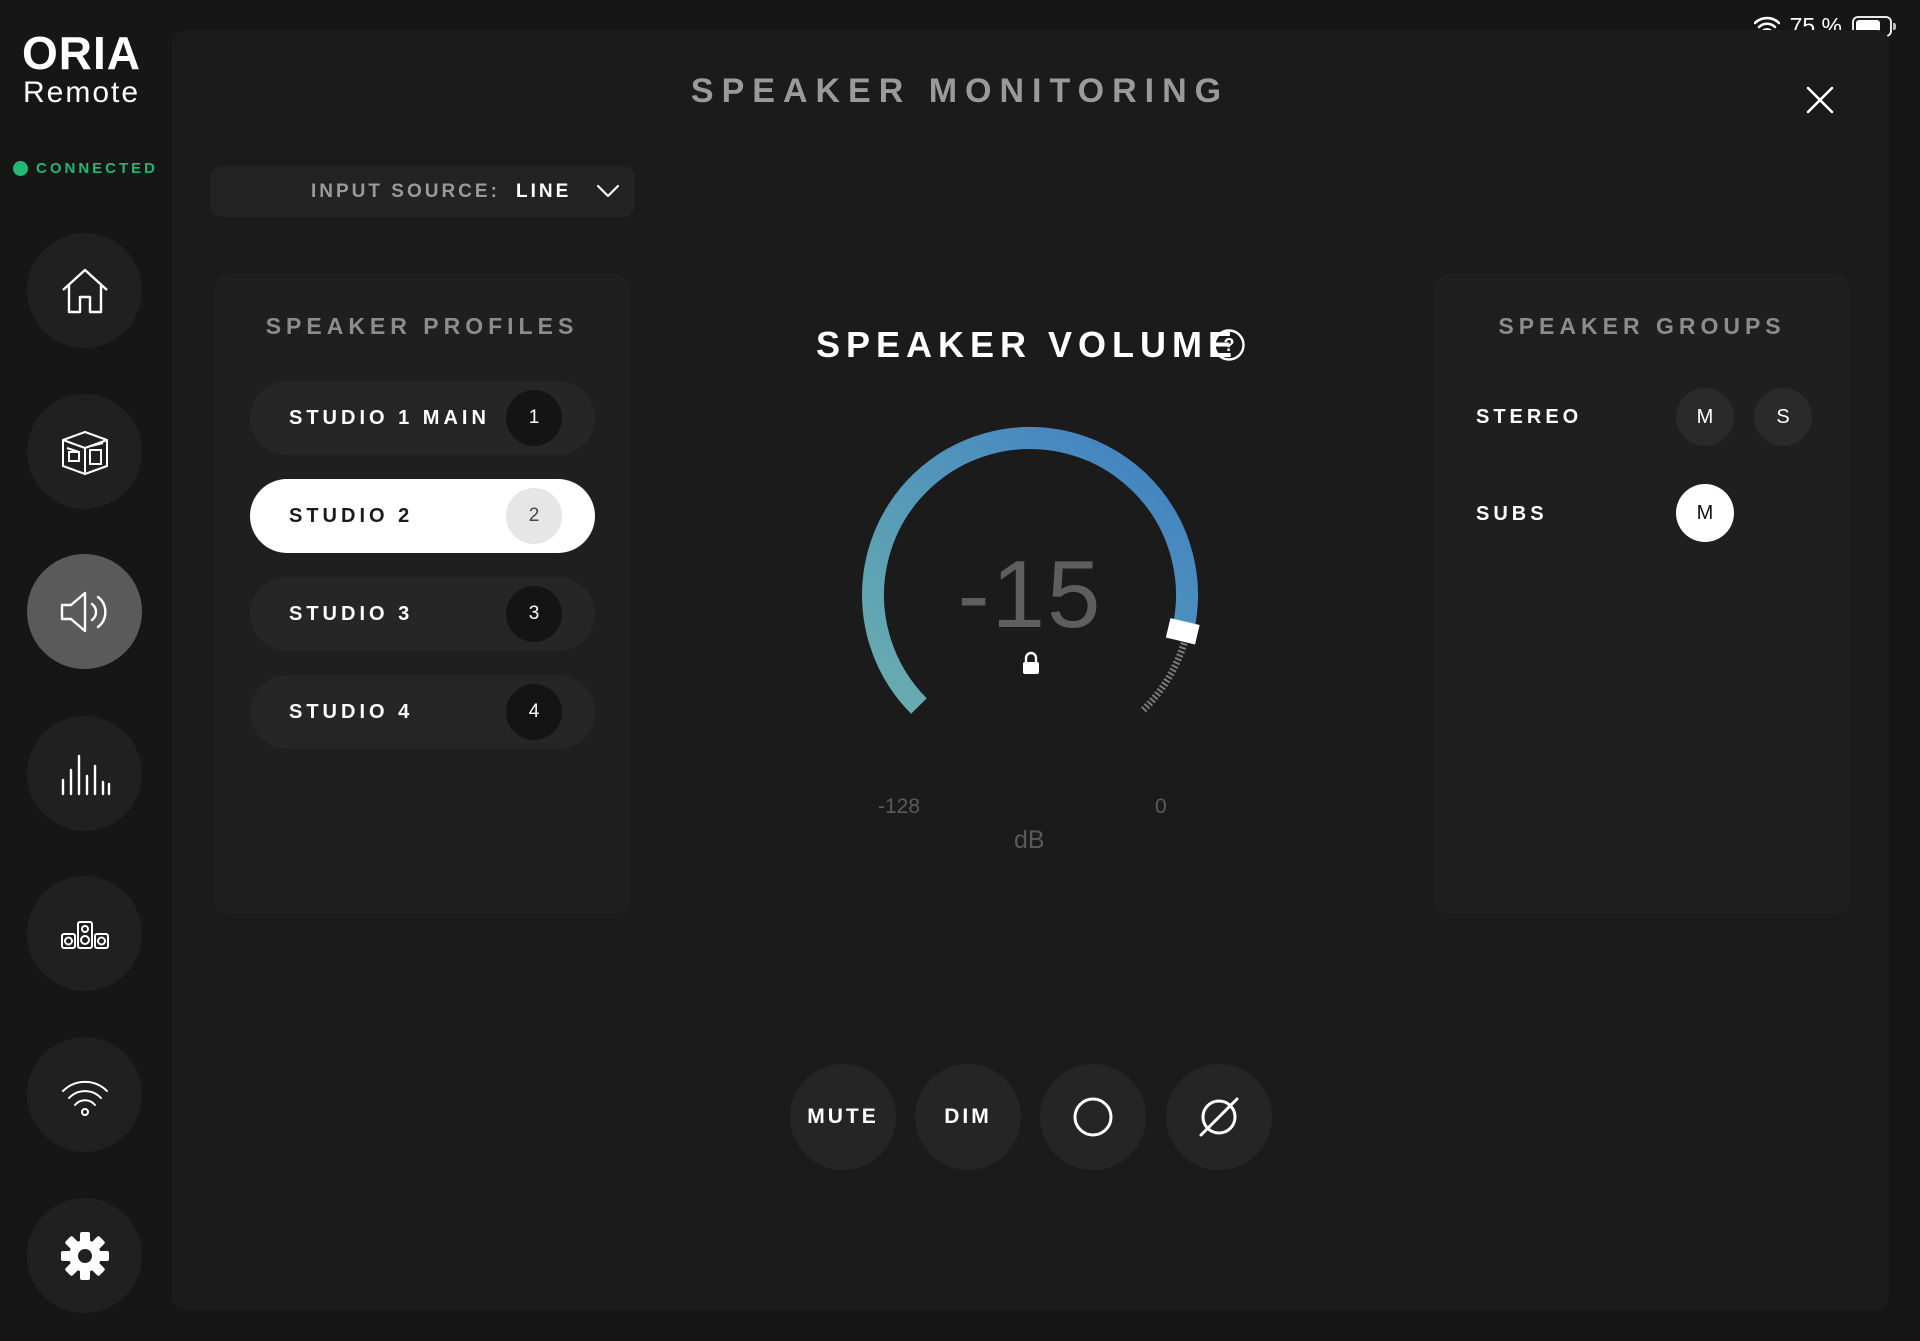 Image resolution: width=1920 pixels, height=1341 pixels. What do you see at coordinates (1030, 594) in the screenshot?
I see `volume-value: -15` at bounding box center [1030, 594].